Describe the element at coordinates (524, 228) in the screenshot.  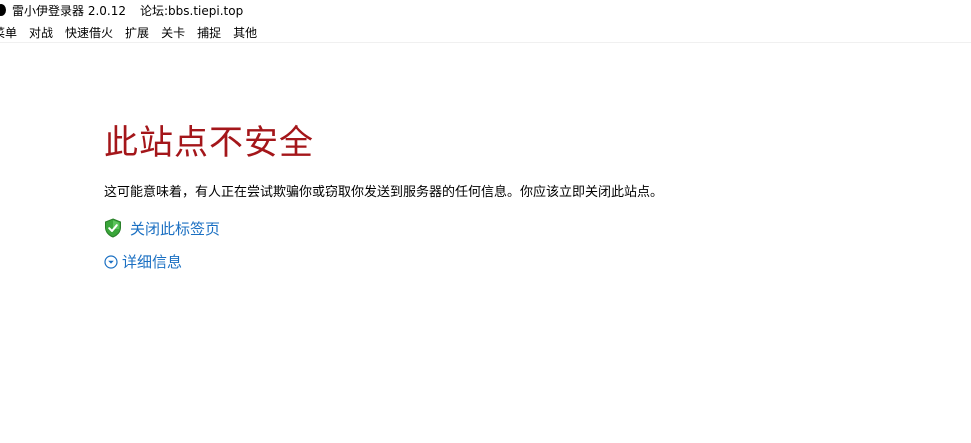
I see `close-tab-row: 关闭此标签页` at that location.